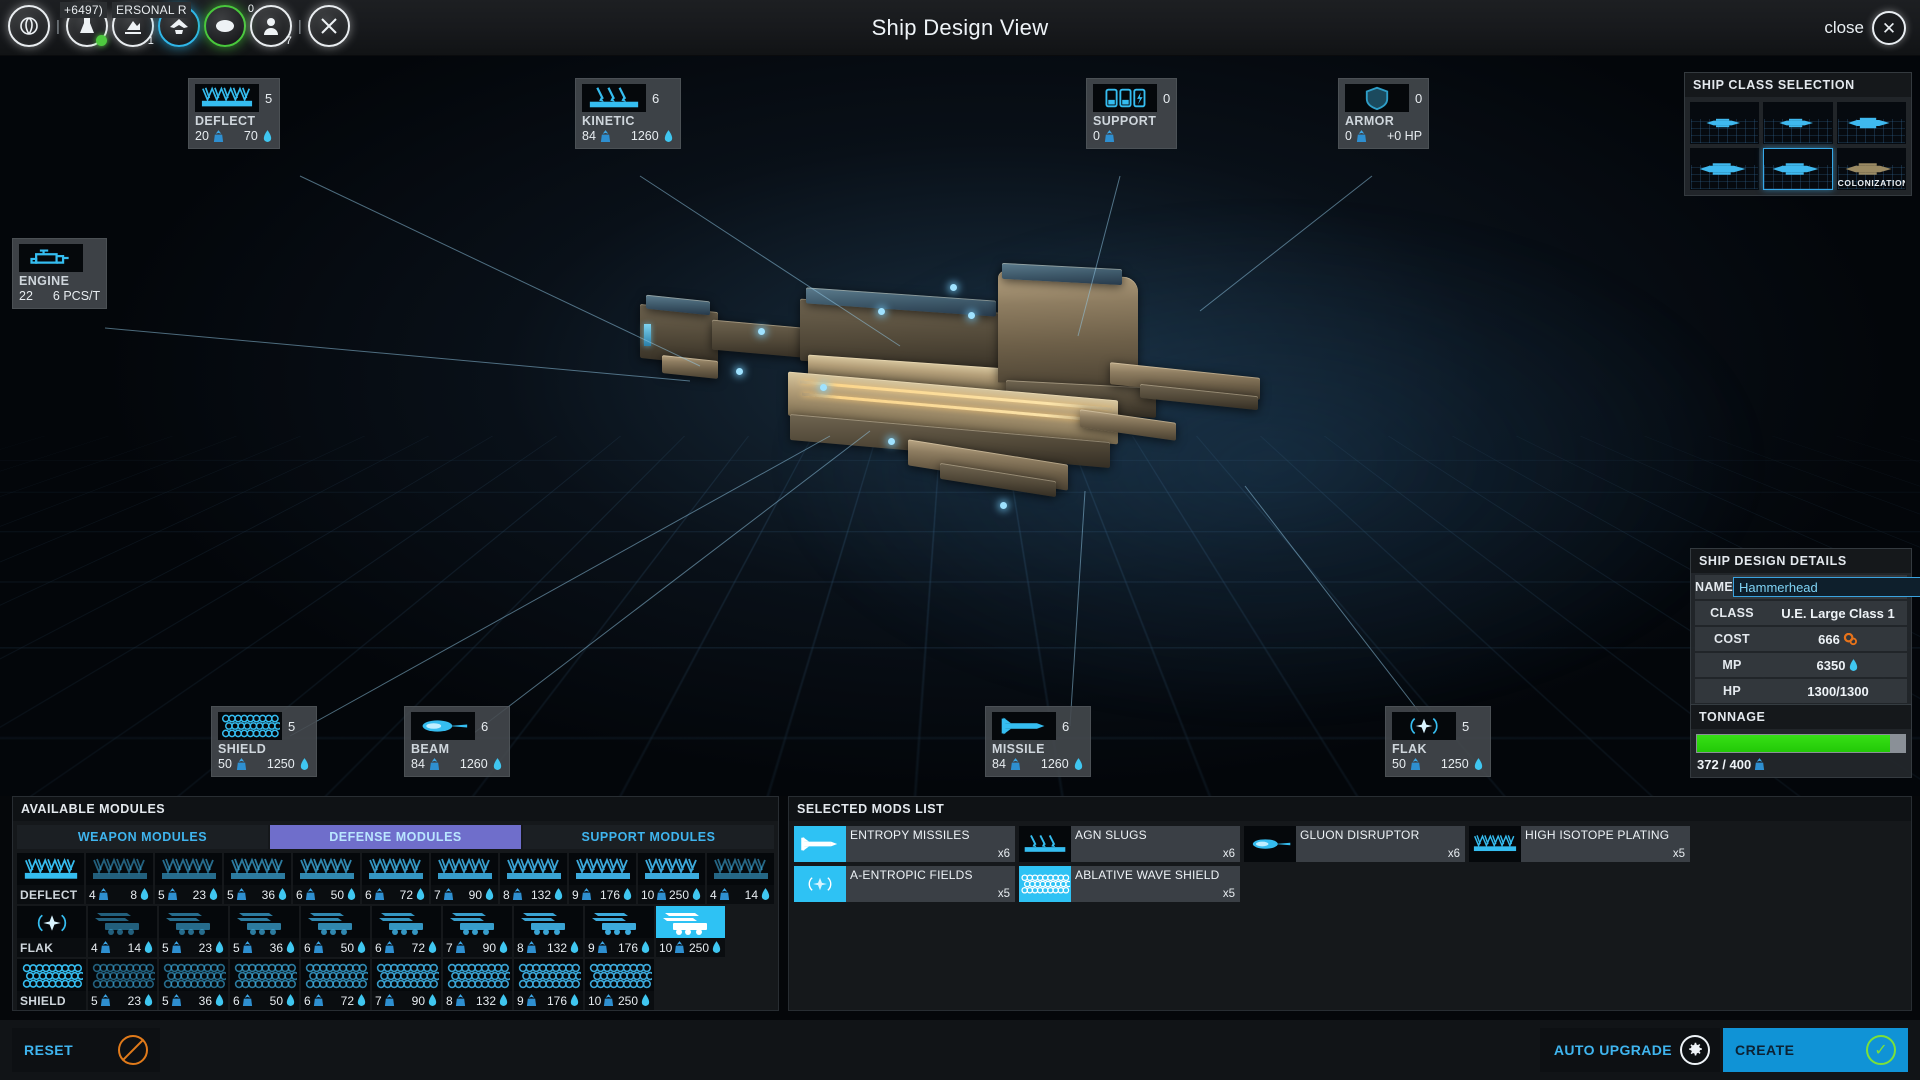 Image resolution: width=1920 pixels, height=1080 pixels. What do you see at coordinates (86, 1050) in the screenshot?
I see `reset-button: RESET` at bounding box center [86, 1050].